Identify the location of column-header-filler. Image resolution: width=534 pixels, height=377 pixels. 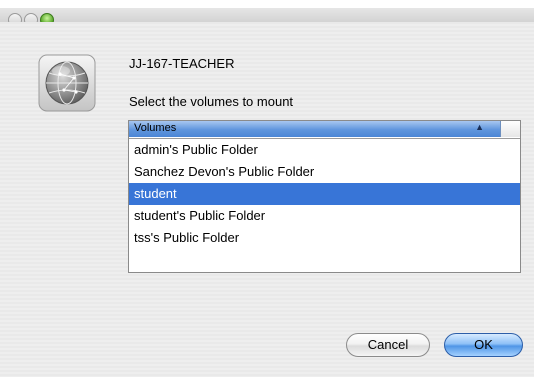
(510, 129).